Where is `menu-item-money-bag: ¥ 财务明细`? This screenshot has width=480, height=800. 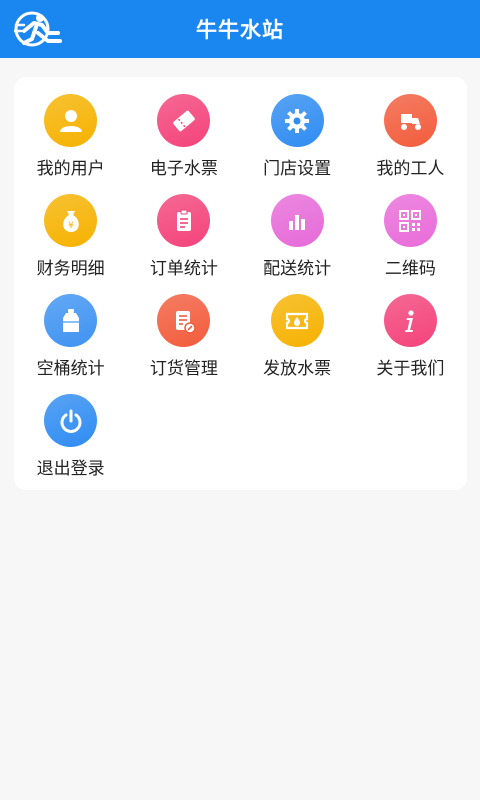
menu-item-money-bag: ¥ 财务明细 is located at coordinates (70, 244).